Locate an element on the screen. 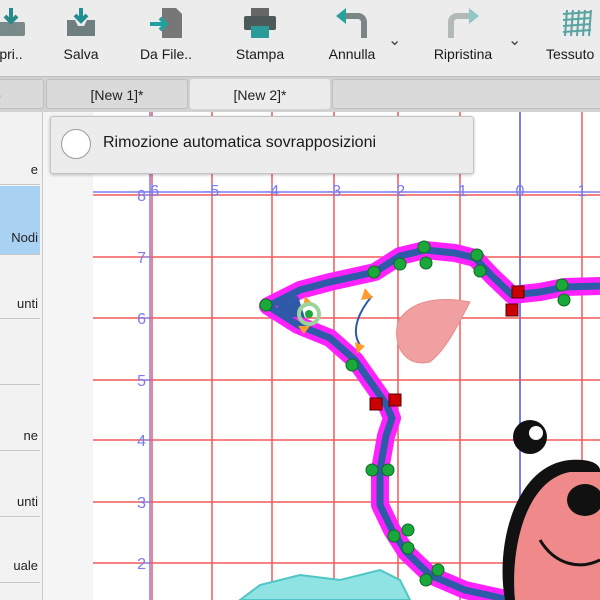 Image resolution: width=600 pixels, height=600 pixels. from-file-button: Da File.. is located at coordinates (166, 38).